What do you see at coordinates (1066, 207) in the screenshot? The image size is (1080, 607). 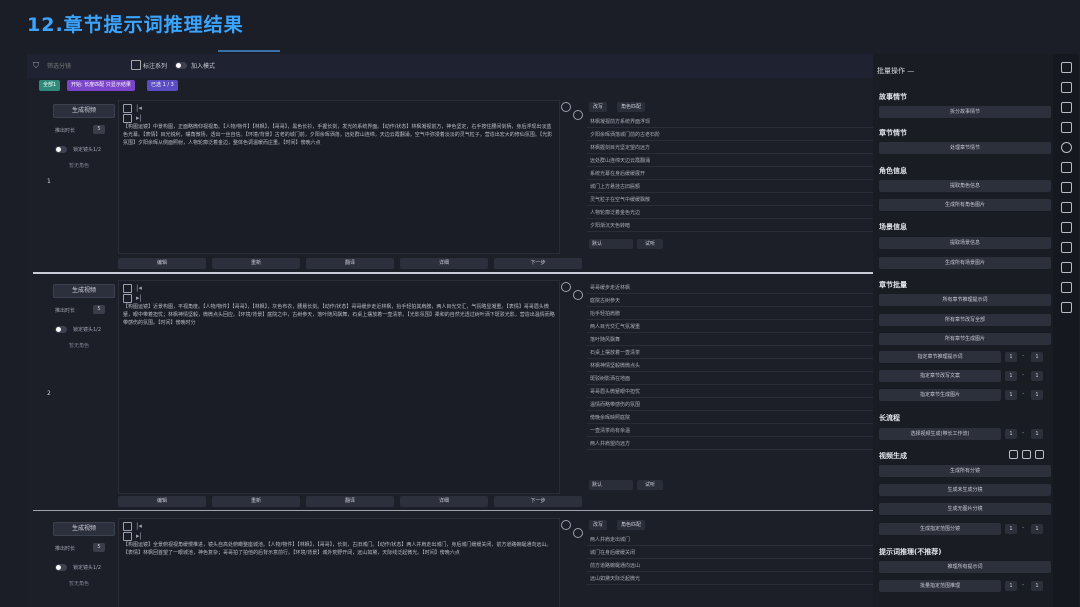 I see `mic-icon` at bounding box center [1066, 207].